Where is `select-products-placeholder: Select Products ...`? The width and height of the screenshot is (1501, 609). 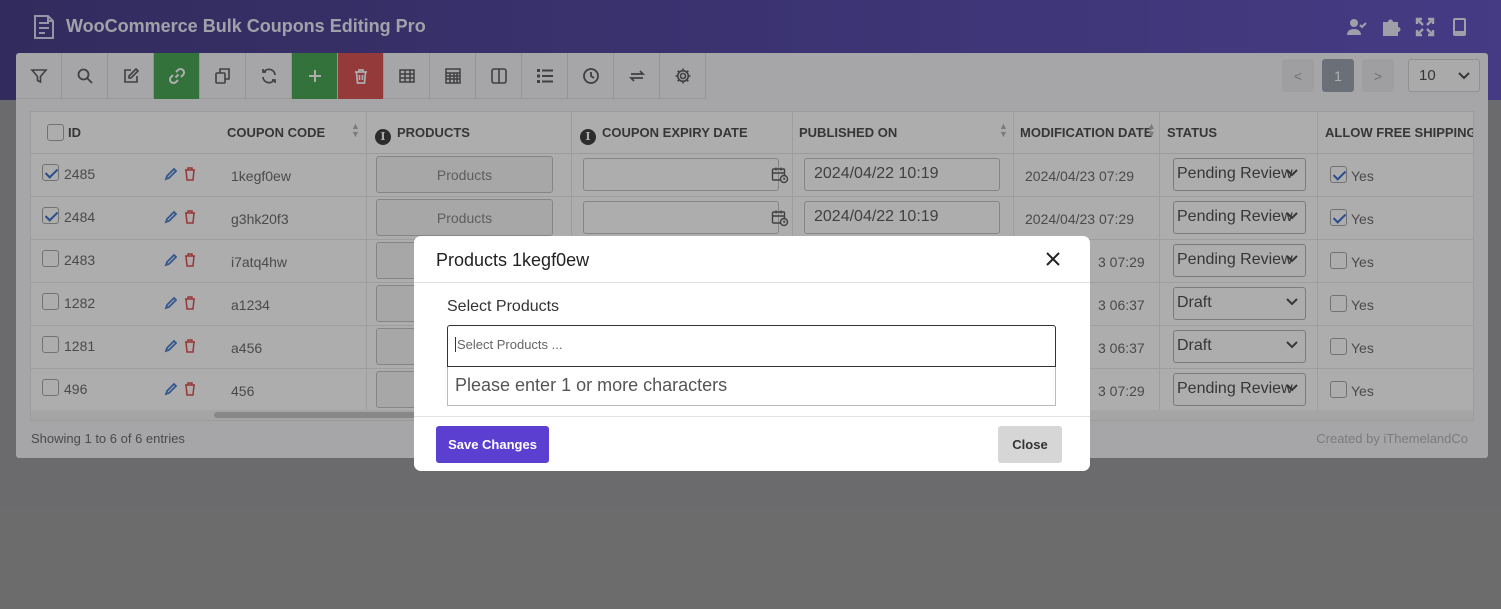
select-products-placeholder: Select Products ... is located at coordinates (510, 344).